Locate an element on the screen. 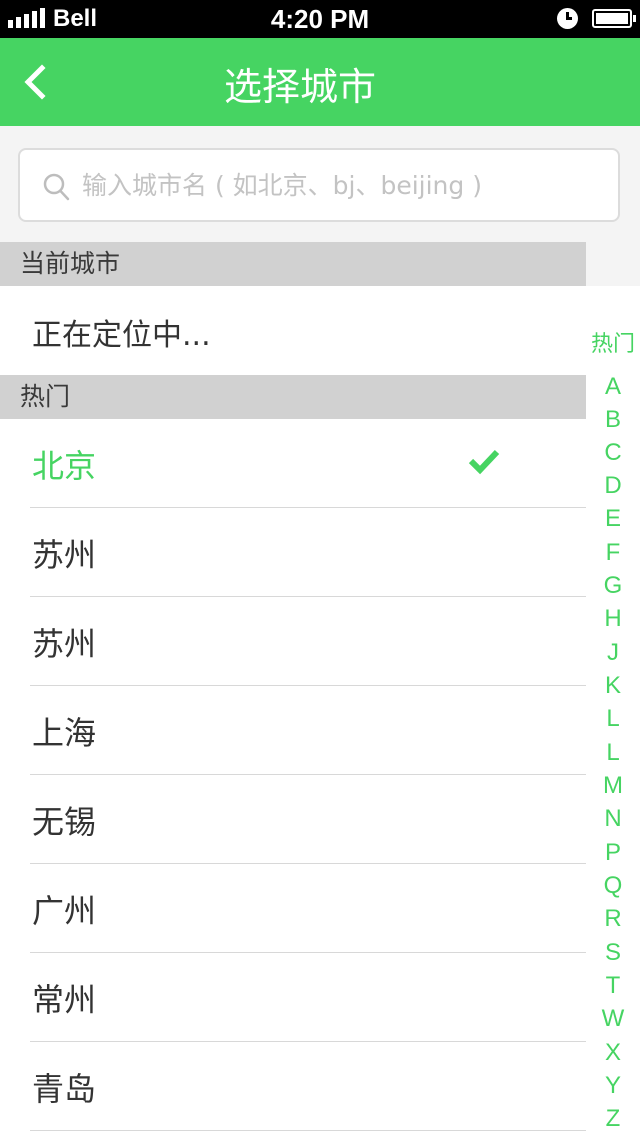 The image size is (640, 1136). index-item: D is located at coordinates (613, 486).